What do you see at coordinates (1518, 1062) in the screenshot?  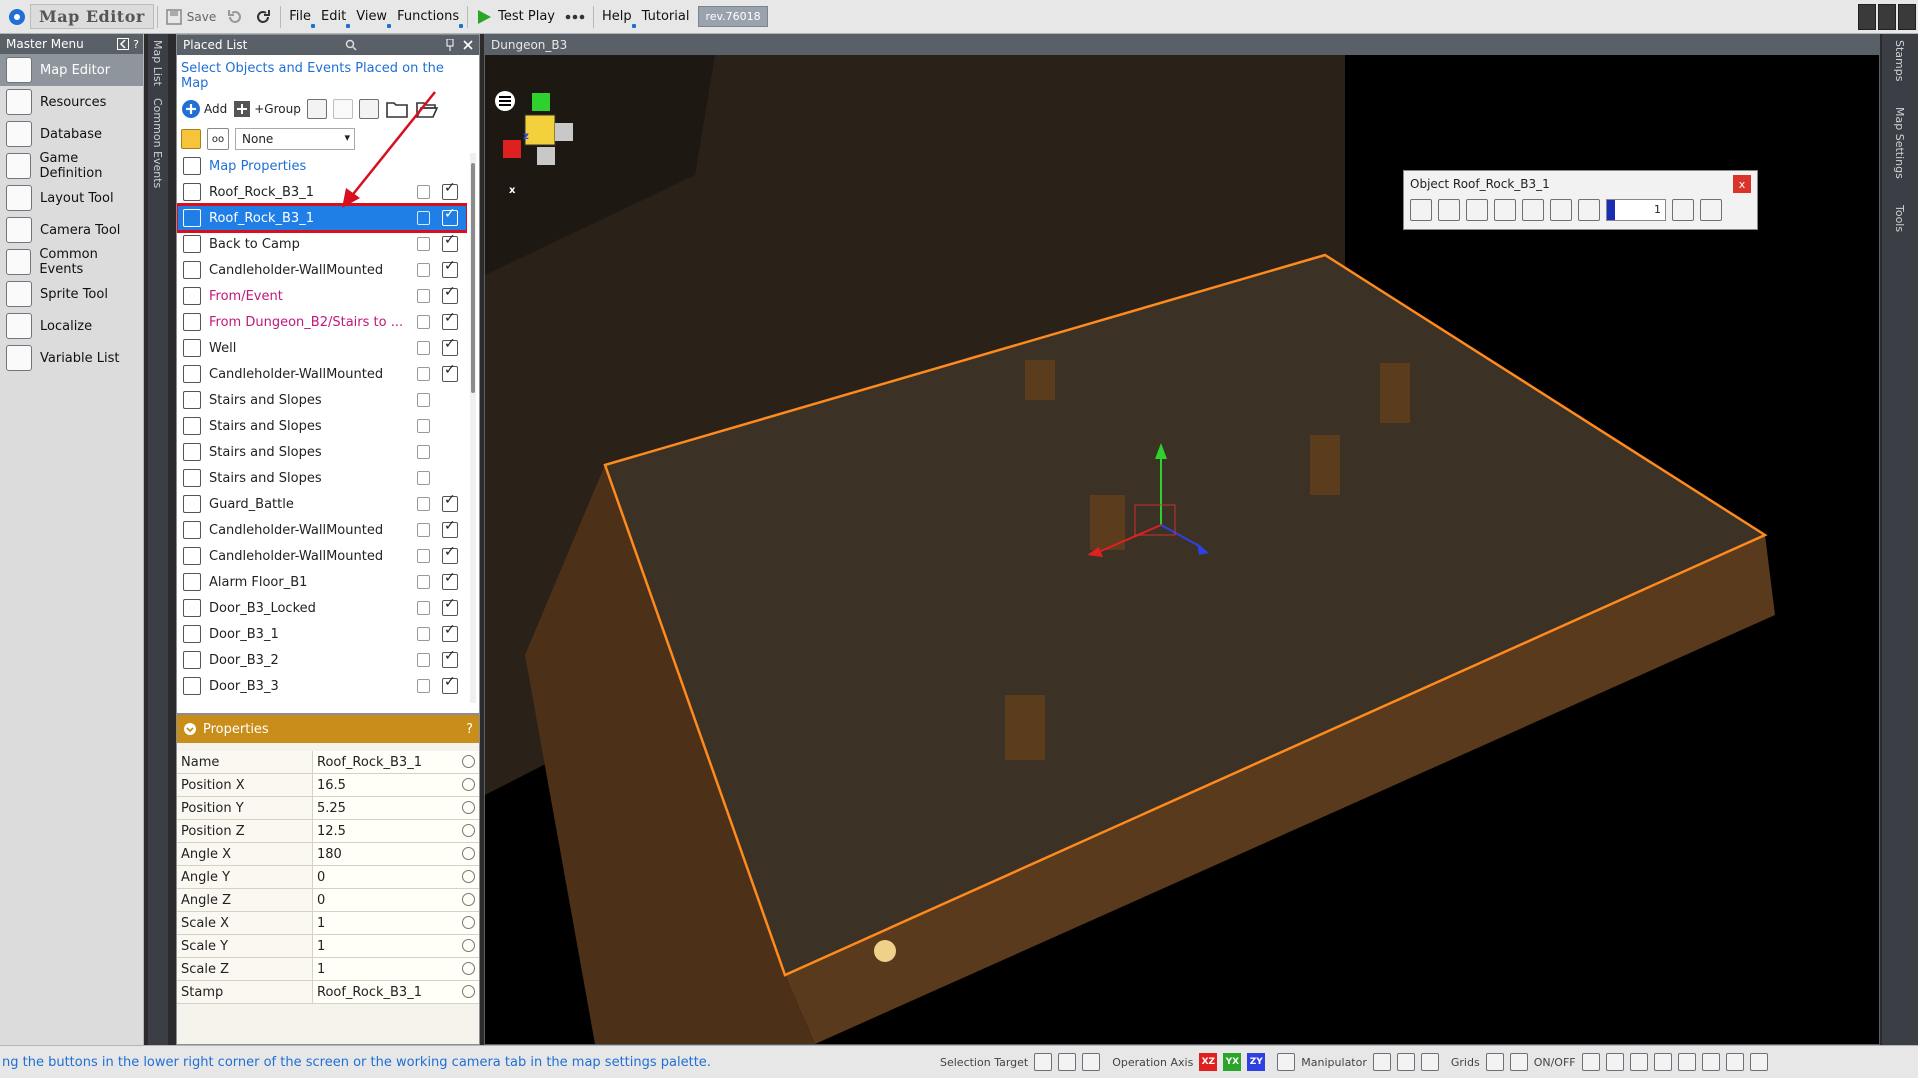 I see `grid-icon` at bounding box center [1518, 1062].